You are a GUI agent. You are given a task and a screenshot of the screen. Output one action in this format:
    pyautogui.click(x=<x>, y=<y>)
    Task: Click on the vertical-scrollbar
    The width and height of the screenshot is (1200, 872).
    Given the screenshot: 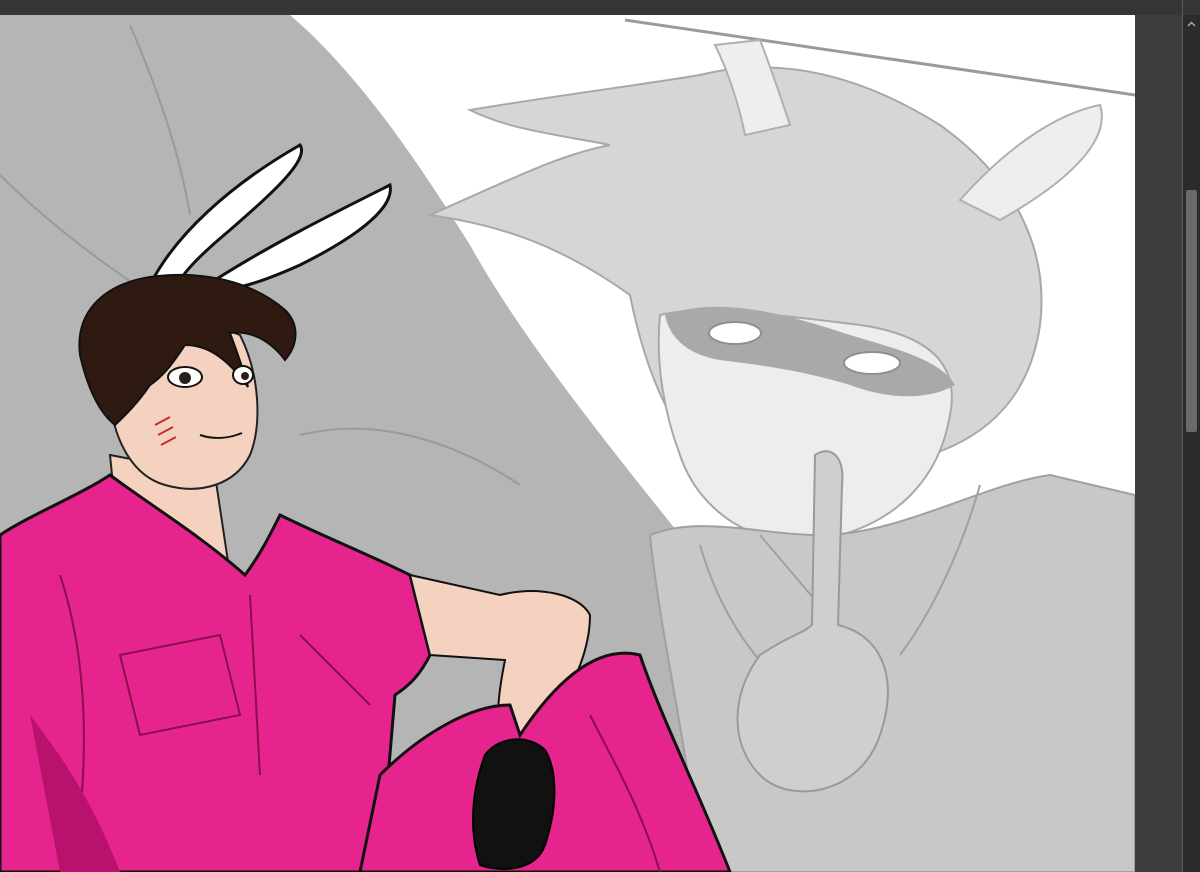 What is the action you would take?
    pyautogui.click(x=1191, y=443)
    